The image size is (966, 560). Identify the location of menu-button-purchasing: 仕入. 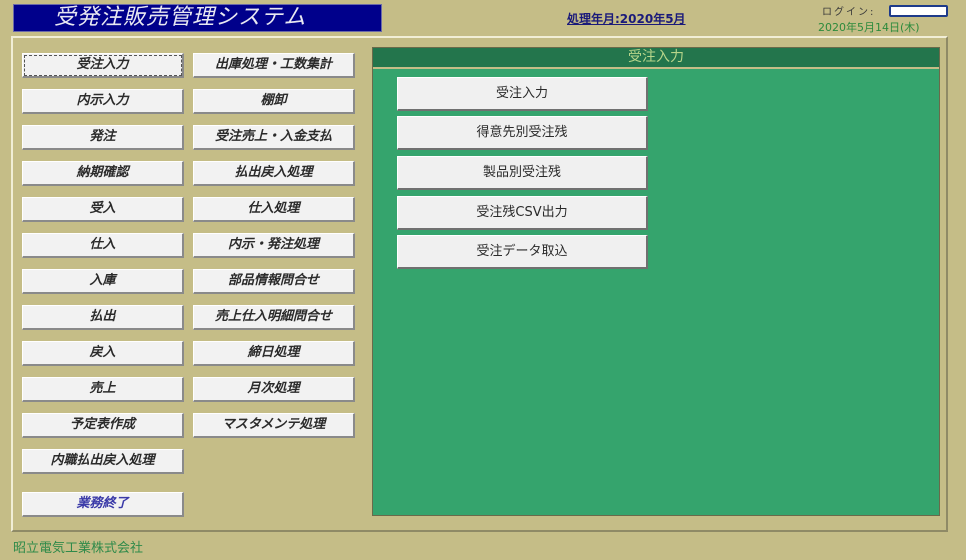
(103, 245).